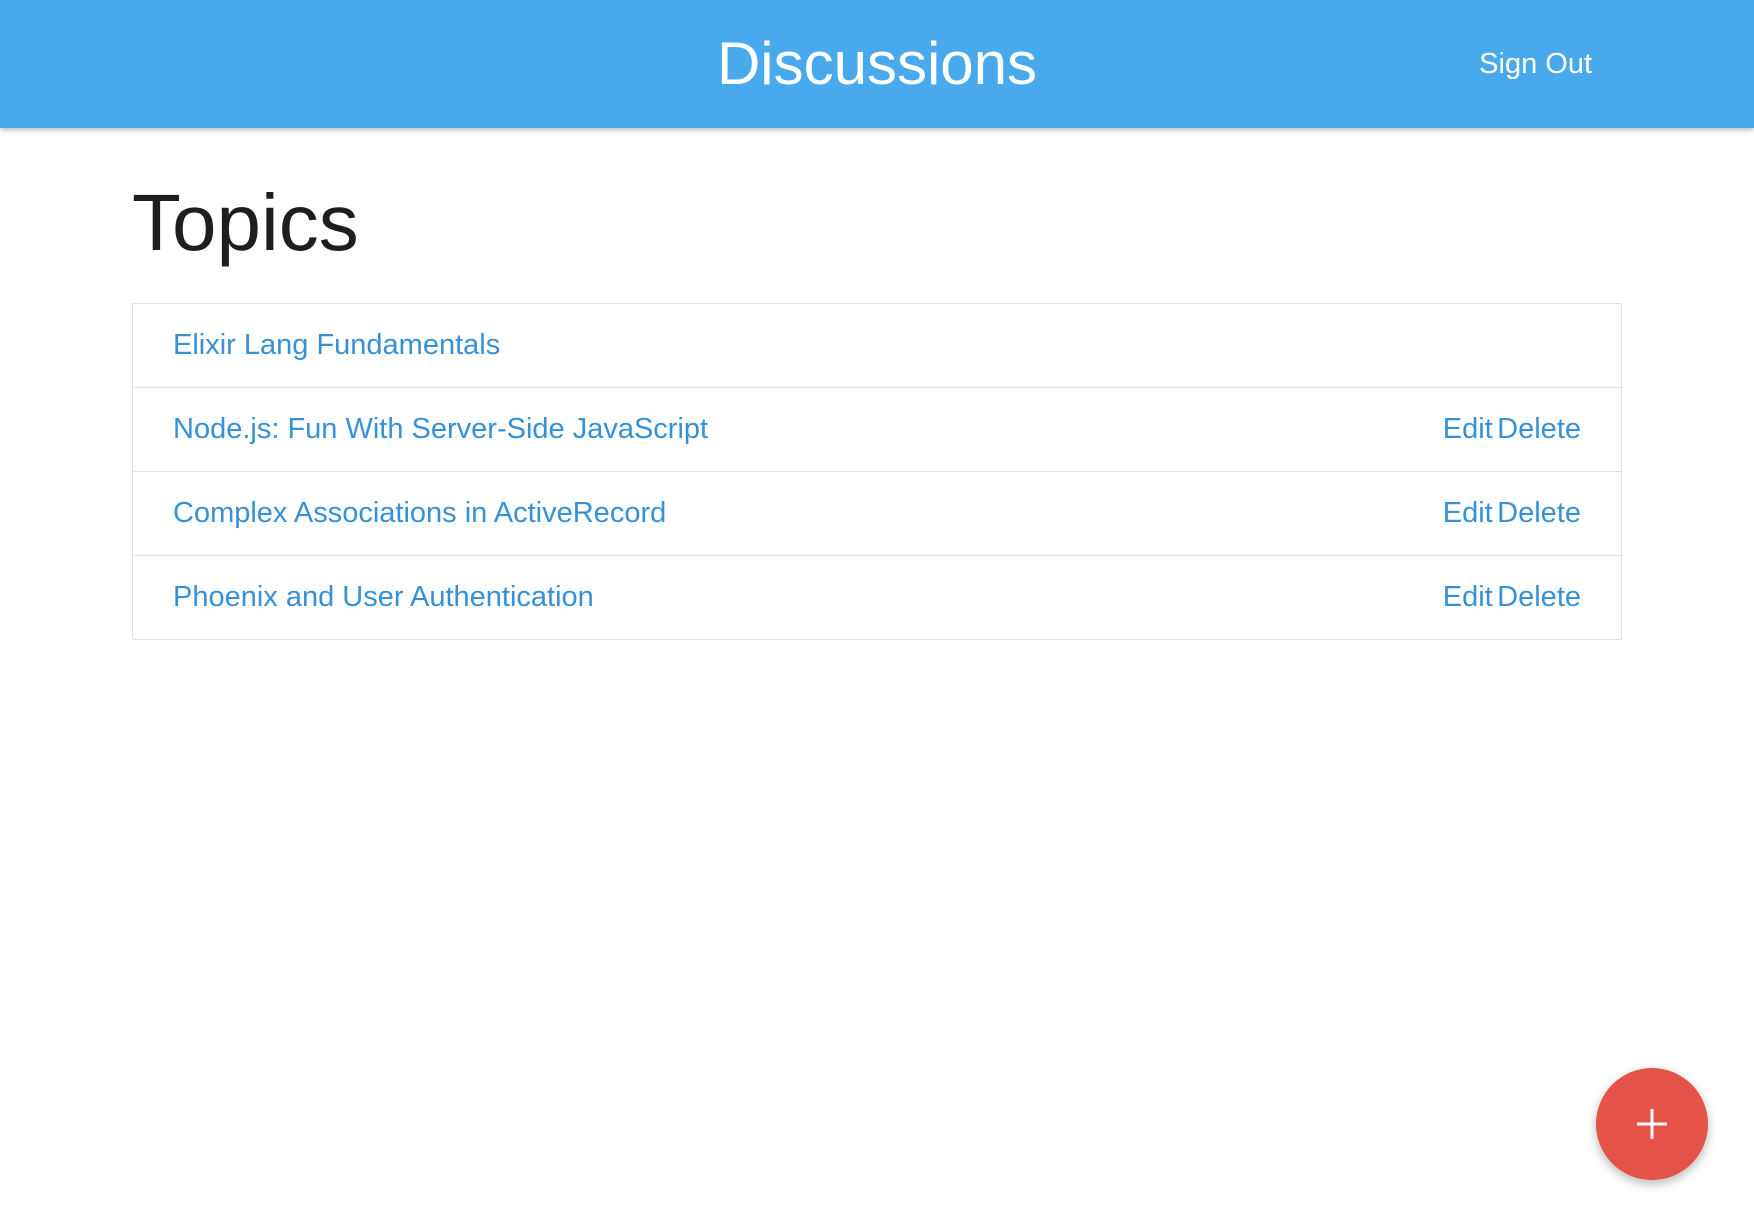 The image size is (1754, 1224). What do you see at coordinates (383, 597) in the screenshot?
I see `topic-link: Phoenix and User Authentication` at bounding box center [383, 597].